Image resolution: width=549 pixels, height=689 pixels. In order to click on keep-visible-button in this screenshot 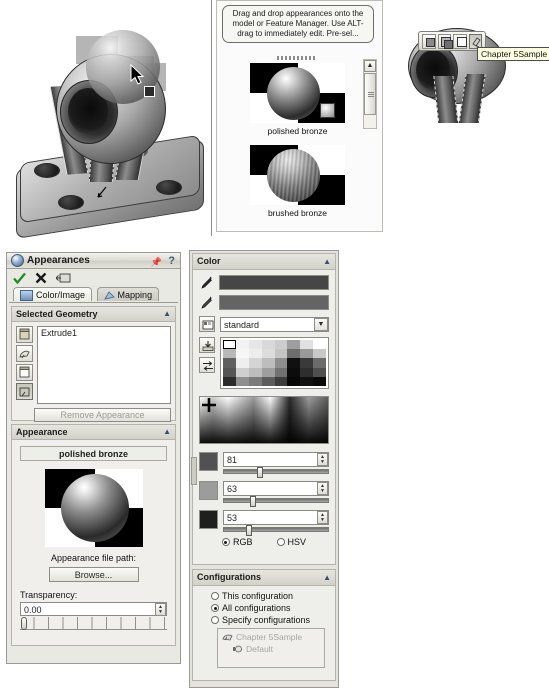, I will do `click(63, 278)`.